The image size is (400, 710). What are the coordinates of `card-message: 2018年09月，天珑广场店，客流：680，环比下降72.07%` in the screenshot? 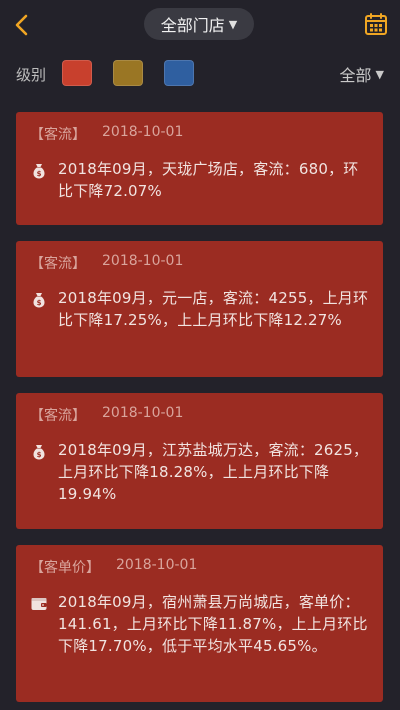 It's located at (208, 180).